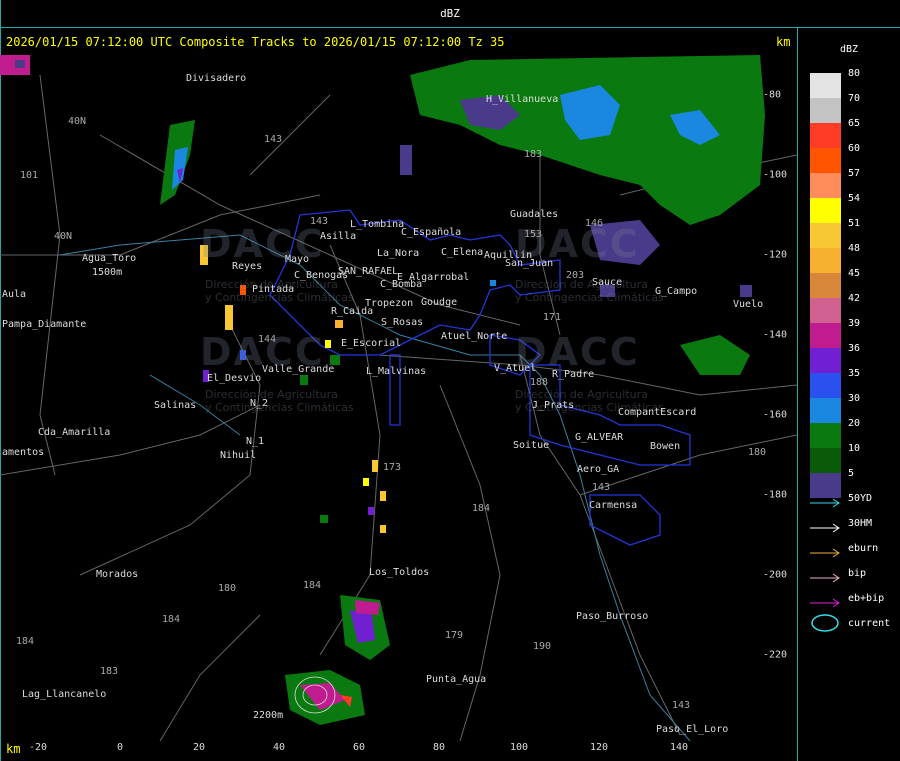 The height and width of the screenshot is (761, 900). Describe the element at coordinates (854, 98) in the screenshot. I see `legend-level-label: 70` at that location.